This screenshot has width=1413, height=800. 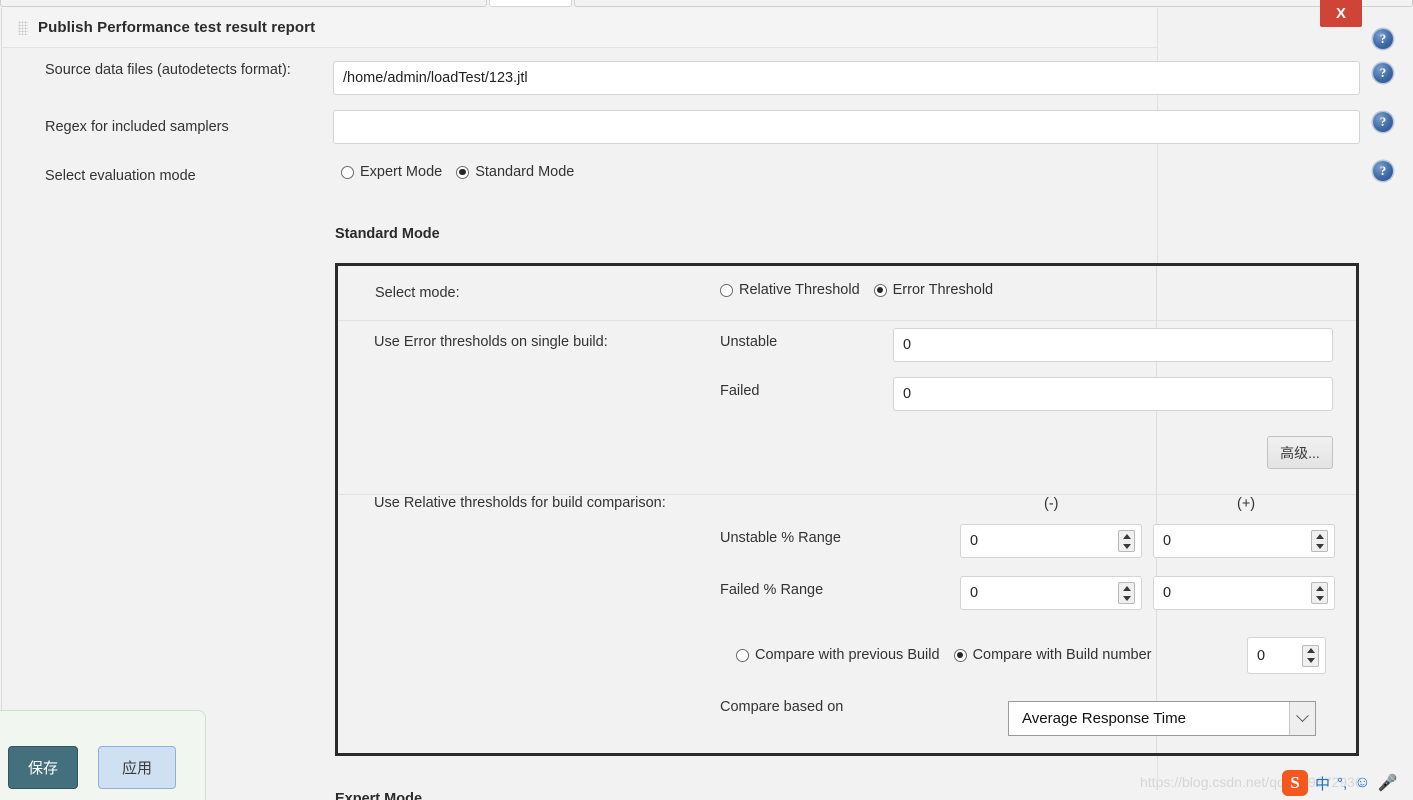 What do you see at coordinates (1244, 593) in the screenshot?
I see `failed-range-plus-spinner: 0` at bounding box center [1244, 593].